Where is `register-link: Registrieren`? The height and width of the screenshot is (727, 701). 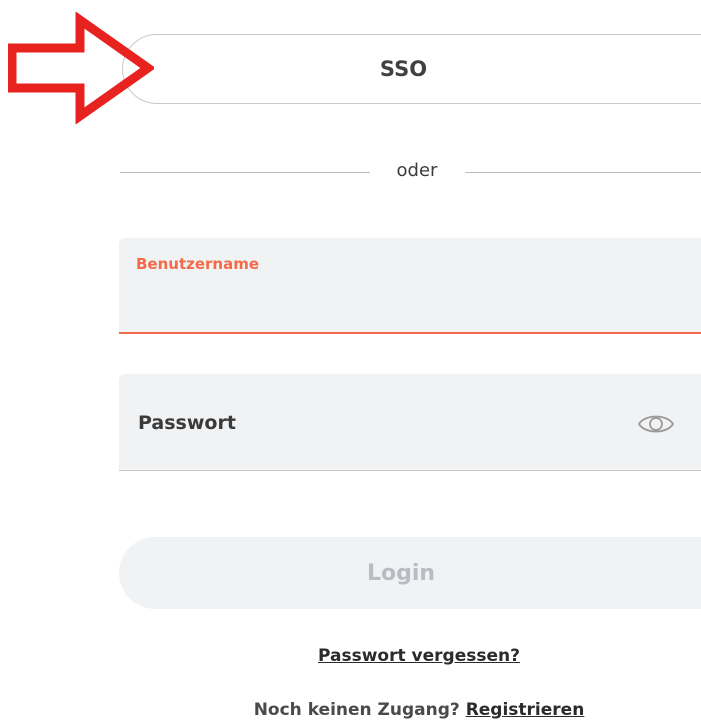 register-link: Registrieren is located at coordinates (525, 710).